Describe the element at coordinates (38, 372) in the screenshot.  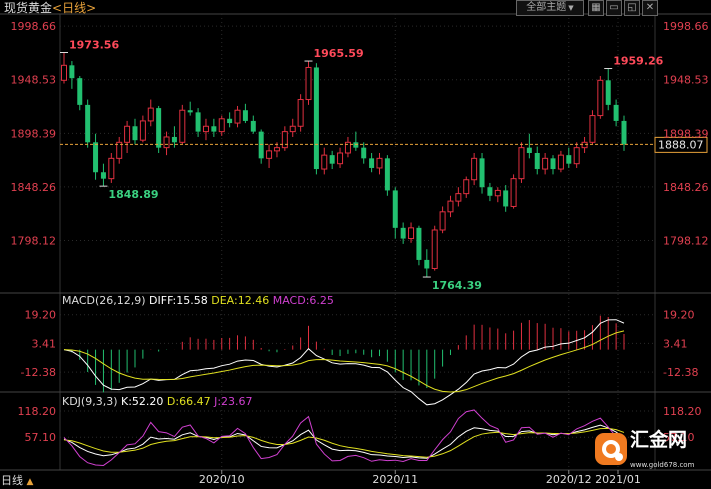
I see `macd-tick-left-2: -12.38` at that location.